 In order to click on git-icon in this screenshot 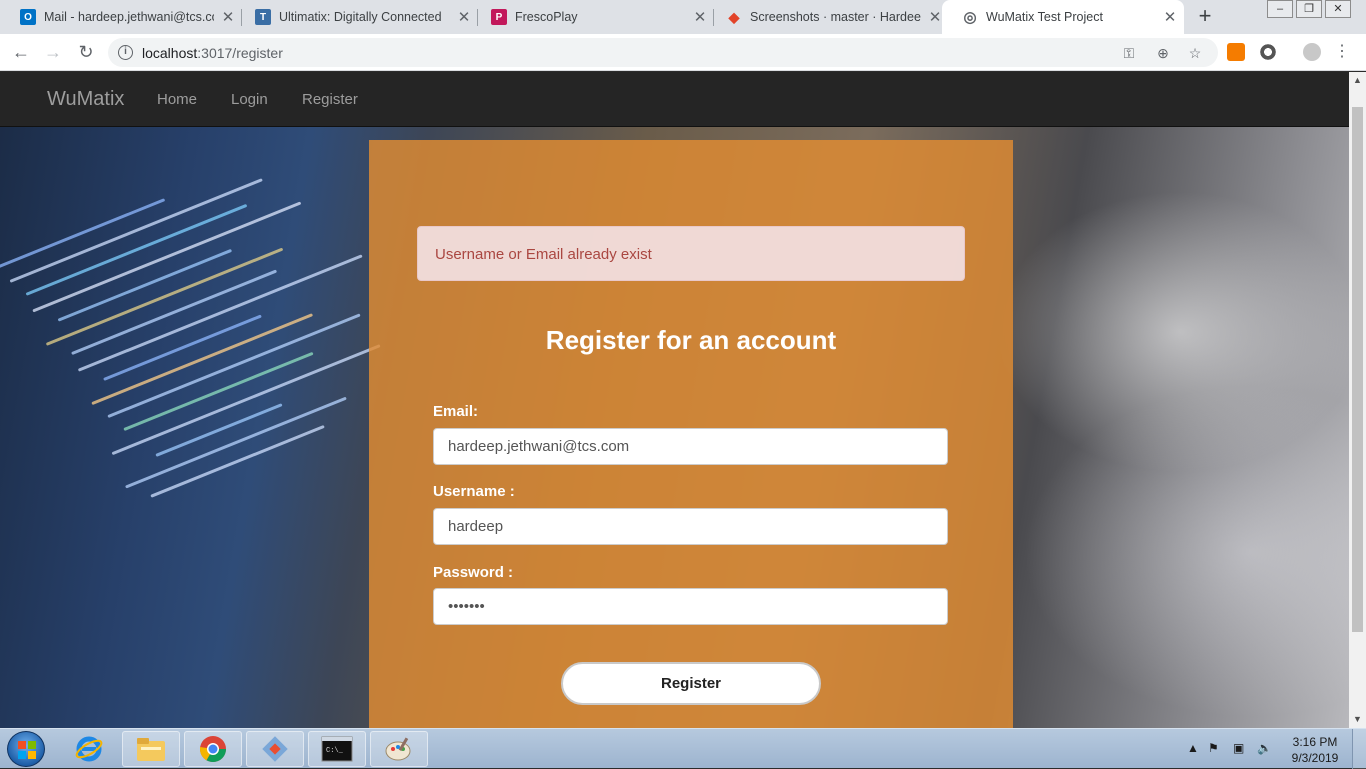, I will do `click(275, 749)`.